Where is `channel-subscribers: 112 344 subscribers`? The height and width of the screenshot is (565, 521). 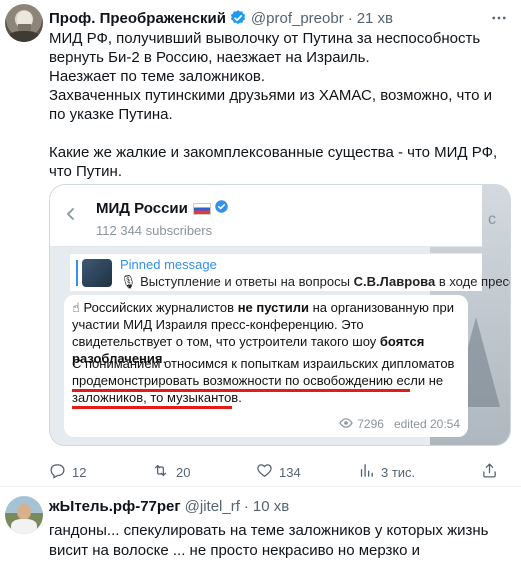
channel-subscribers: 112 344 subscribers is located at coordinates (154, 230).